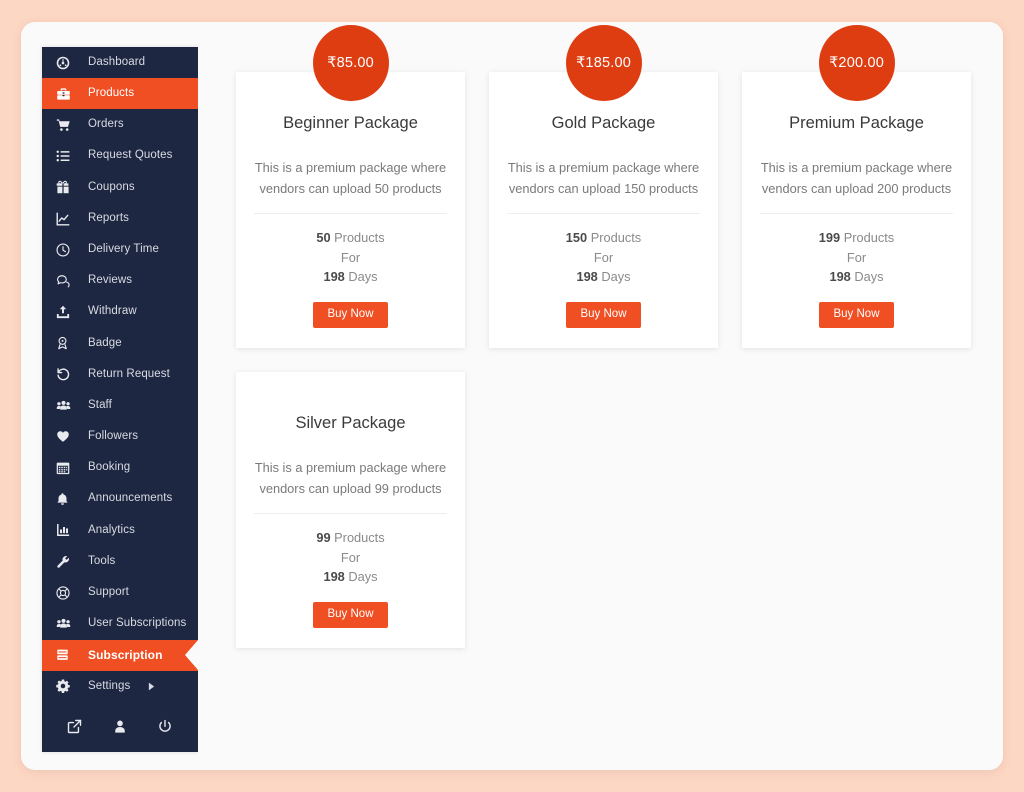 The width and height of the screenshot is (1024, 792). I want to click on package-products-line: 150 Products, so click(603, 237).